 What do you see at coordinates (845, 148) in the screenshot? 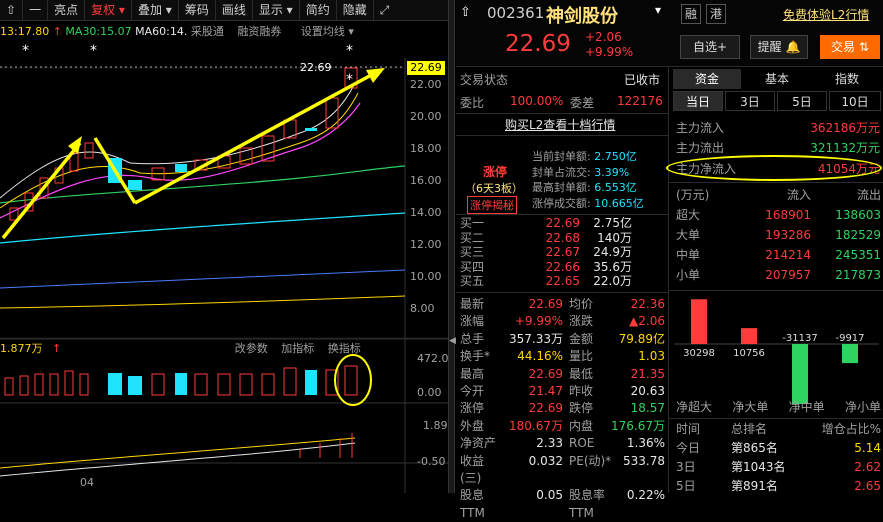
I see `main-outflow-value: 321132万元` at bounding box center [845, 148].